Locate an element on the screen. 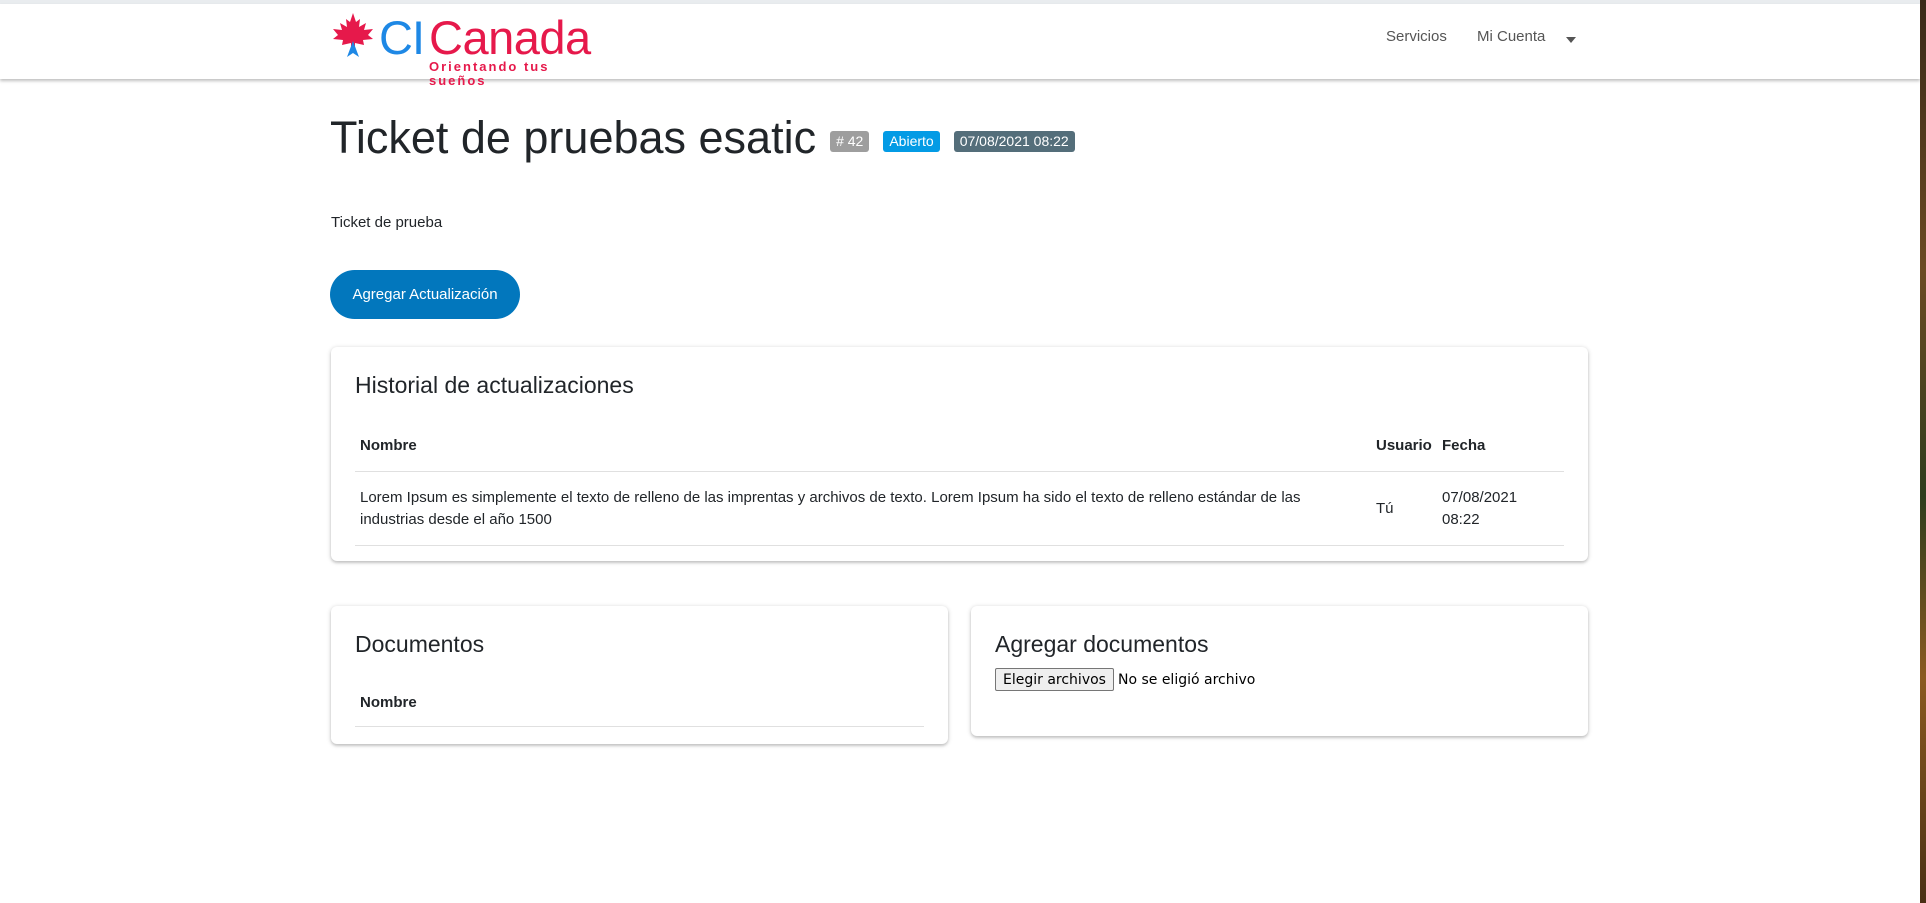 This screenshot has width=1926, height=903. documents-title: Documentos is located at coordinates (420, 644).